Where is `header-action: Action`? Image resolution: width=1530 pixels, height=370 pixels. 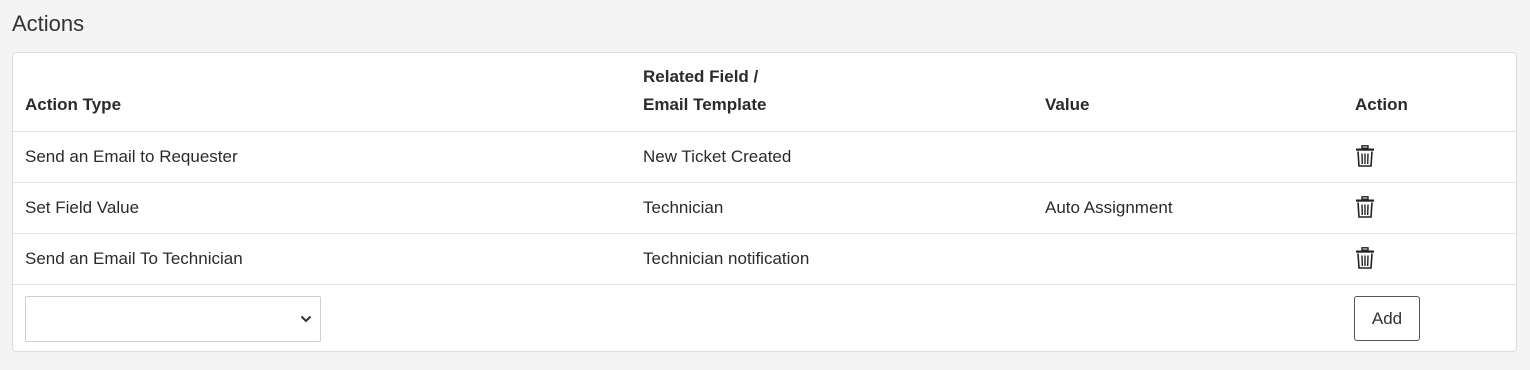 header-action: Action is located at coordinates (1381, 104).